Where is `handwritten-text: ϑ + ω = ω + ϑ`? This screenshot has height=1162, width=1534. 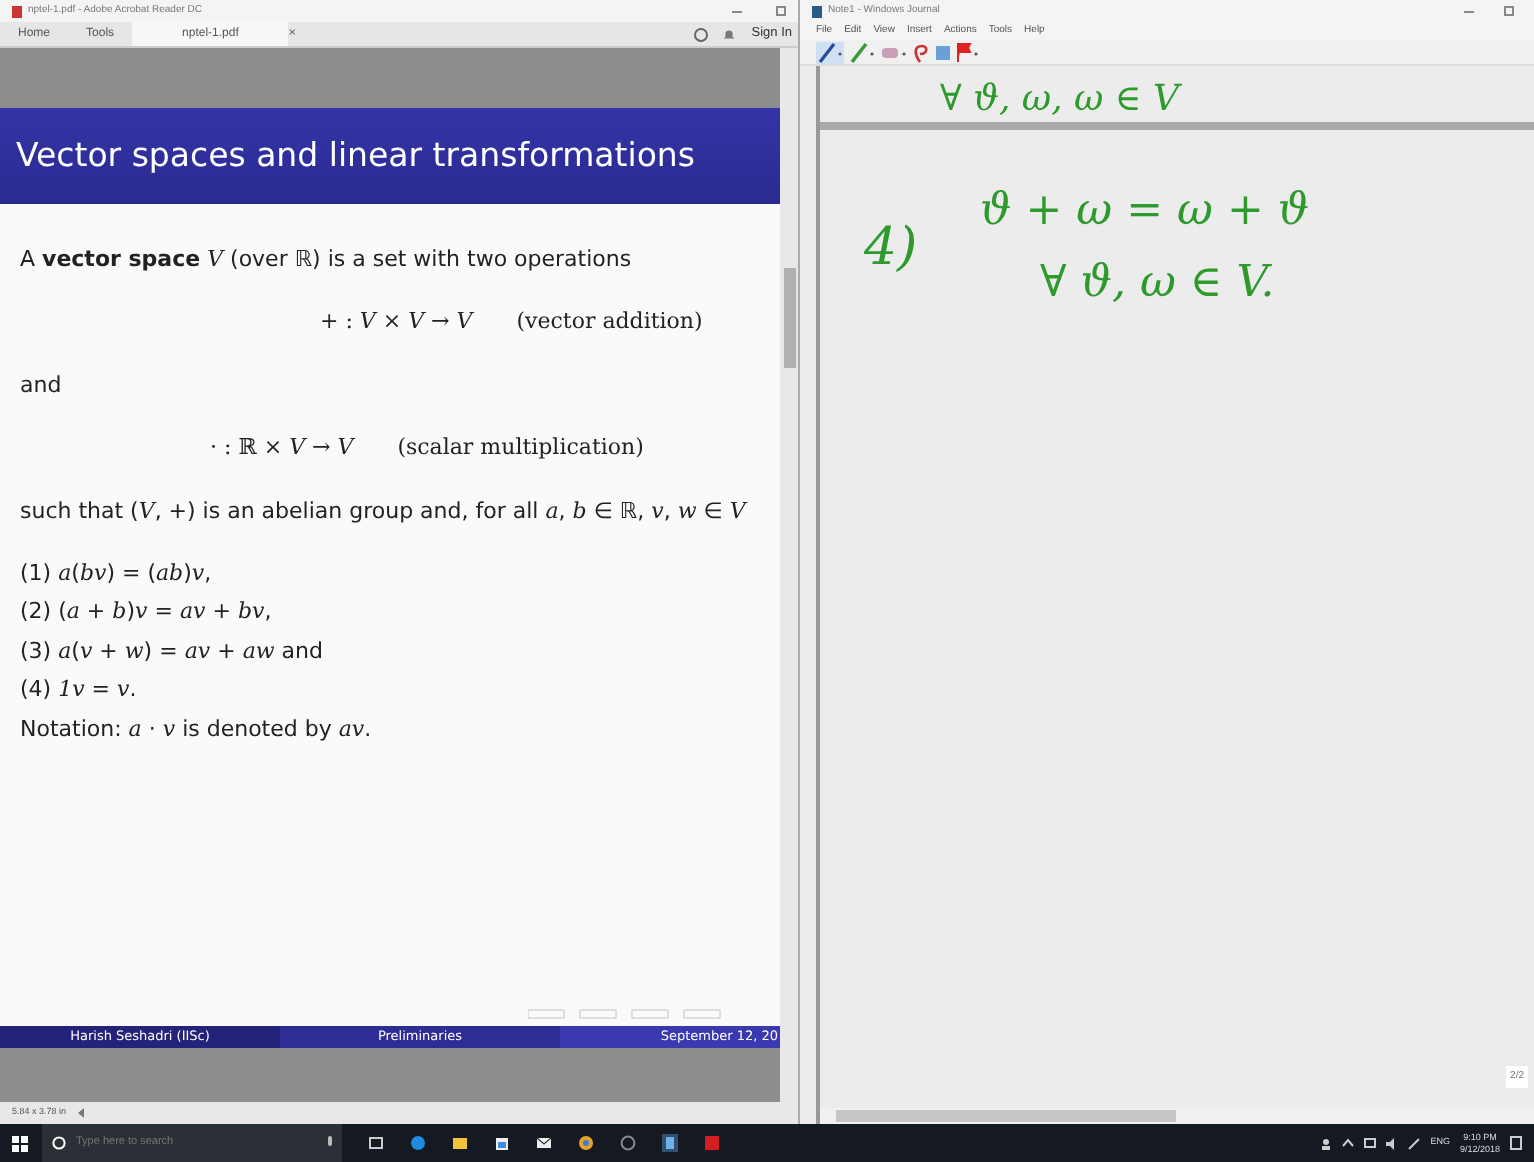 handwritten-text: ϑ + ω = ω + ϑ is located at coordinates (1145, 212).